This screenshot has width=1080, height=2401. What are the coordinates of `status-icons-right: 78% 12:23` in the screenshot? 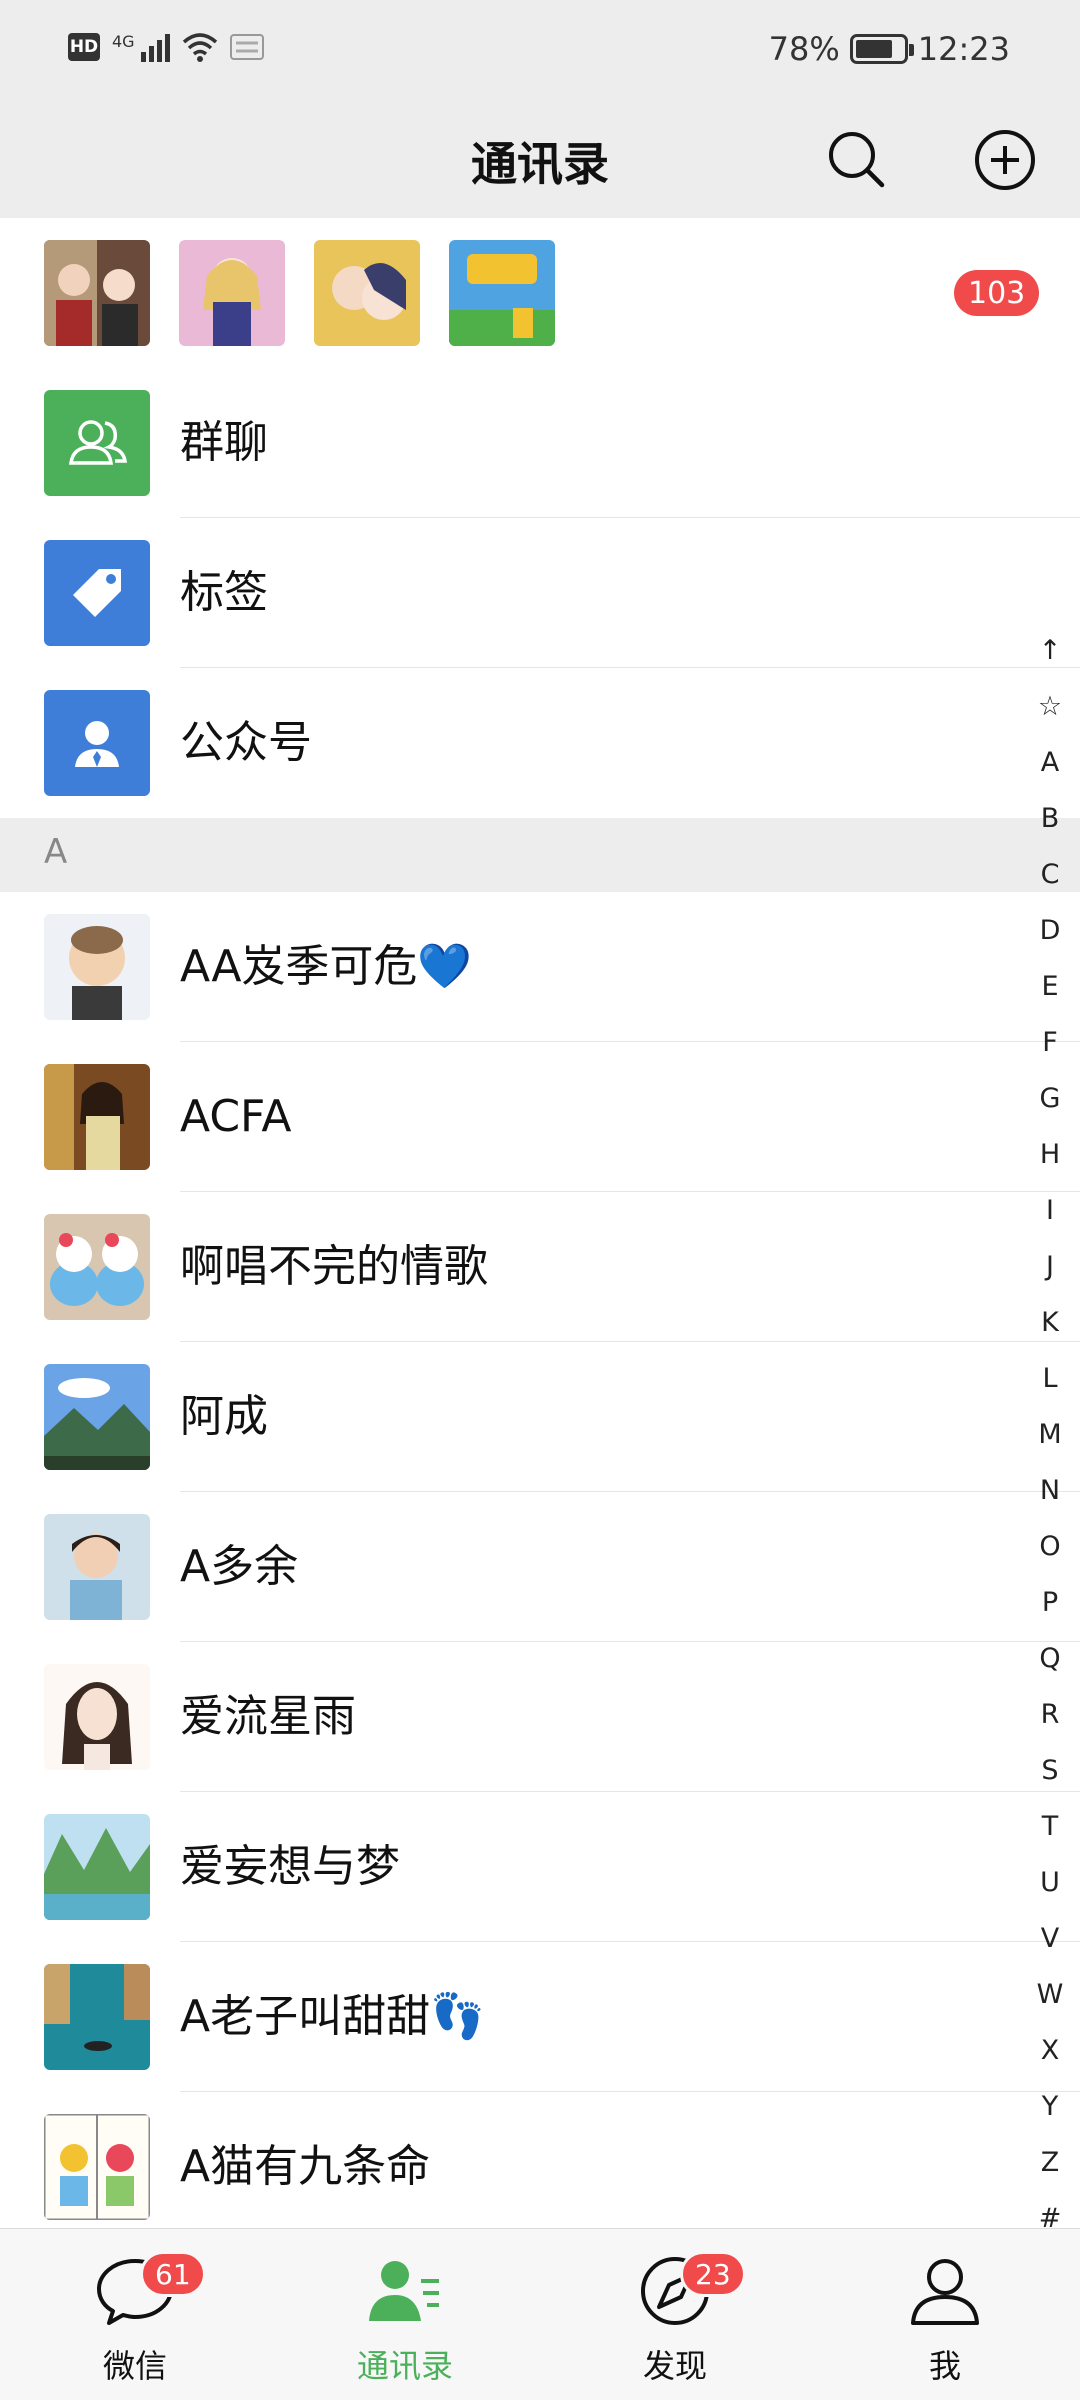 It's located at (889, 49).